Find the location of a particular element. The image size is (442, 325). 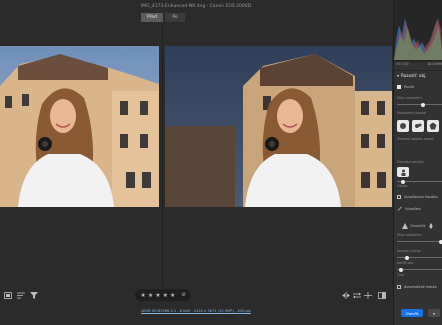

sort-icon is located at coordinates (20, 295).